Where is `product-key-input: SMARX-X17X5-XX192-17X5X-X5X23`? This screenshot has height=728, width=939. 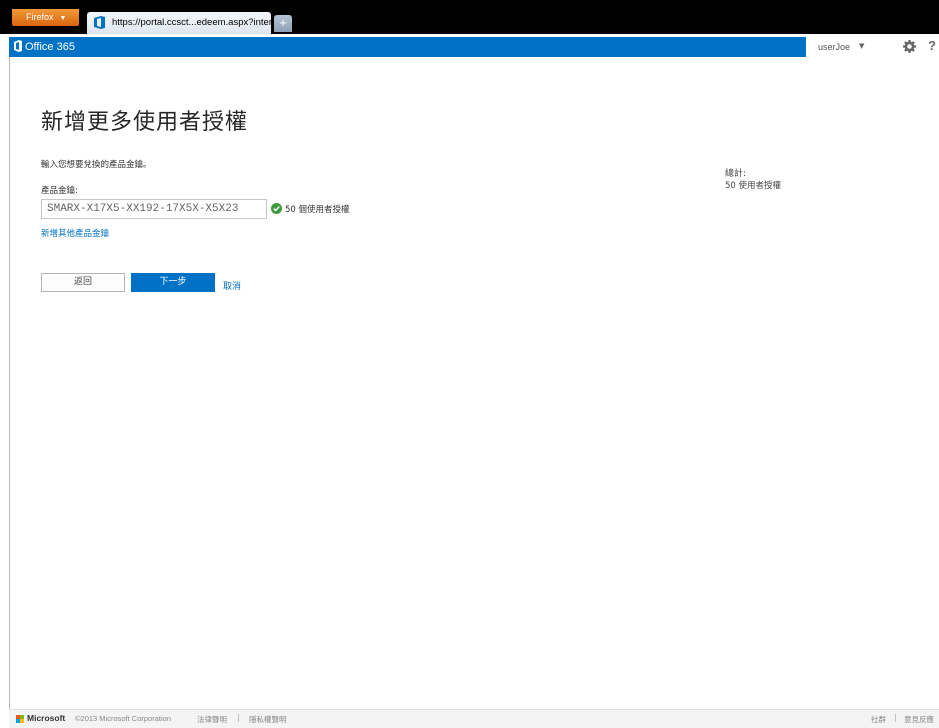
product-key-input: SMARX-X17X5-XX192-17X5X-X5X23 is located at coordinates (154, 209).